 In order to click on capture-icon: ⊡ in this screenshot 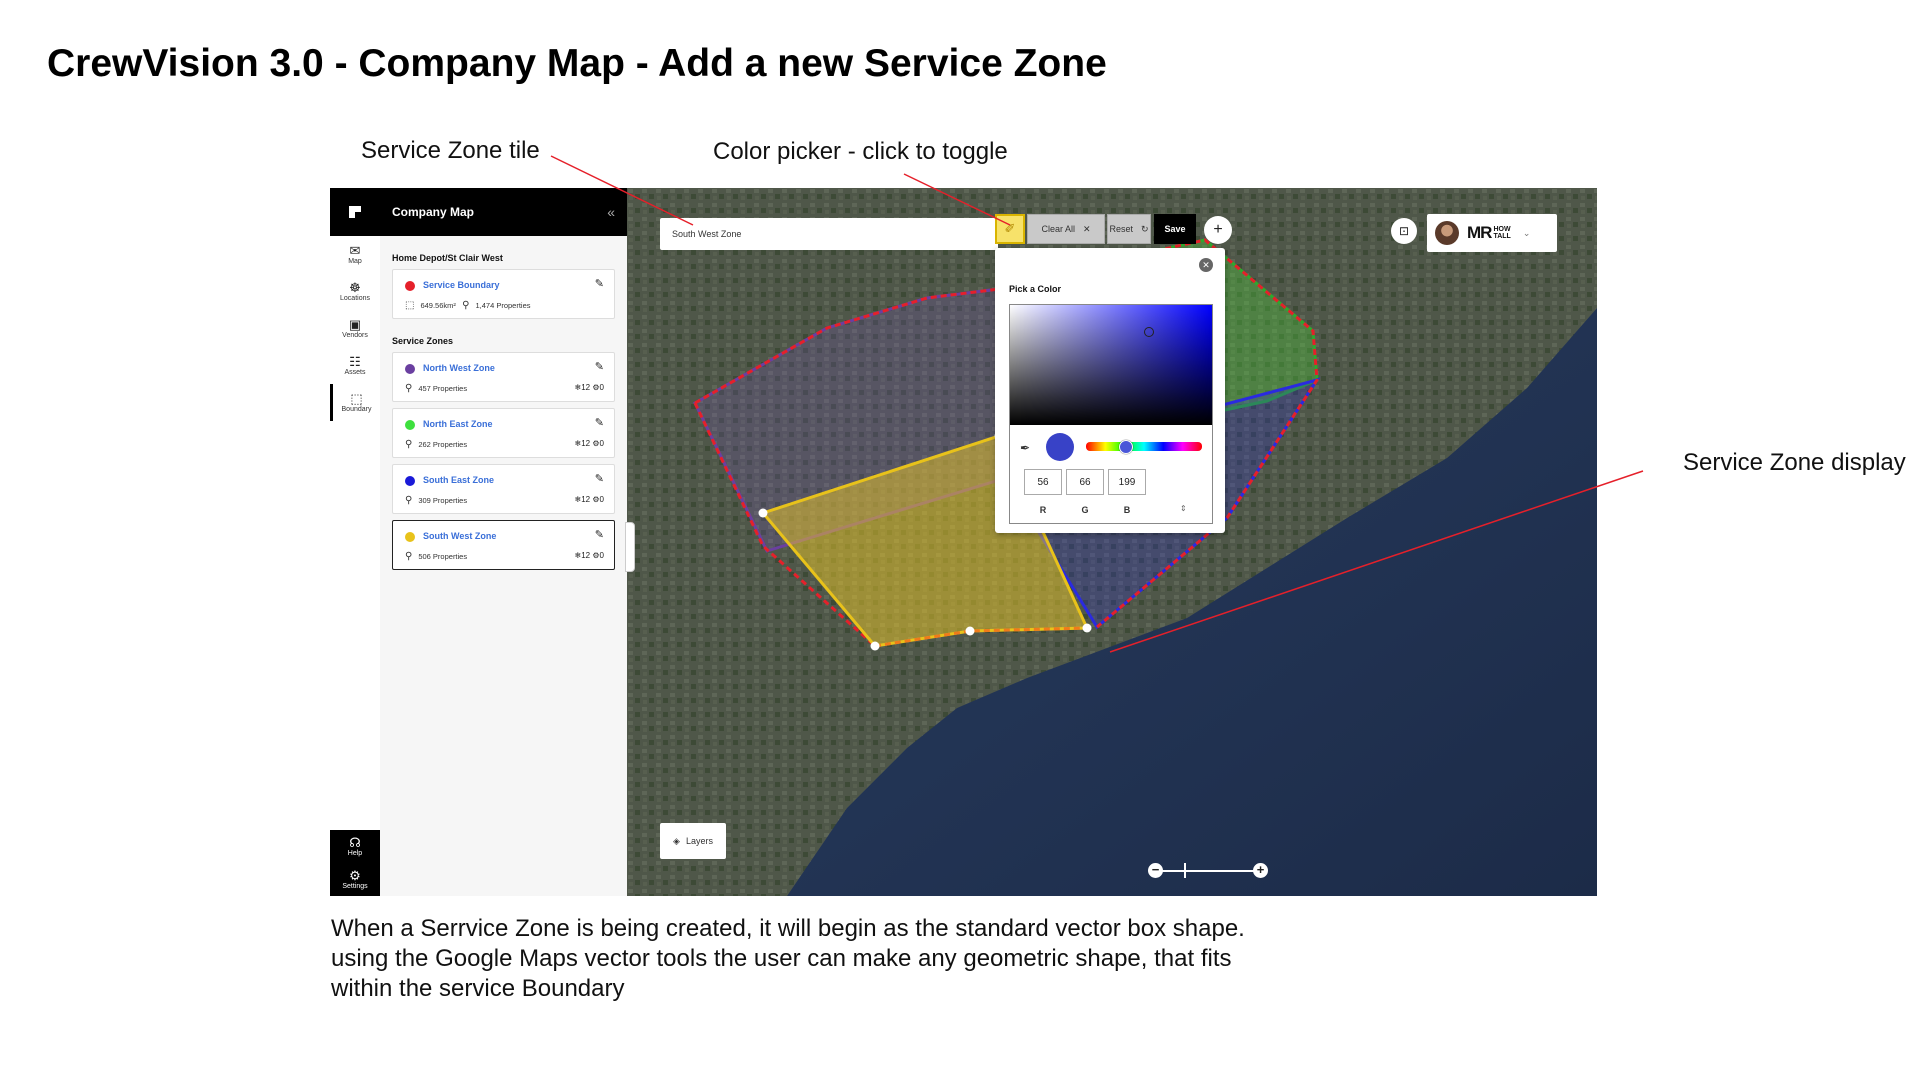, I will do `click(1404, 231)`.